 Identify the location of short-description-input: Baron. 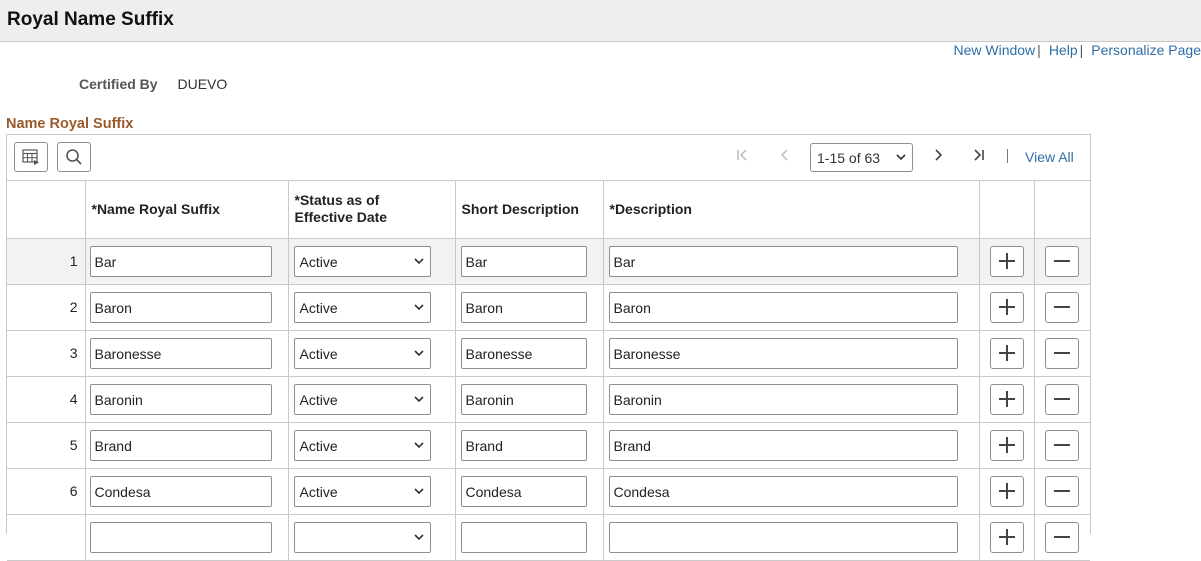
(523, 307).